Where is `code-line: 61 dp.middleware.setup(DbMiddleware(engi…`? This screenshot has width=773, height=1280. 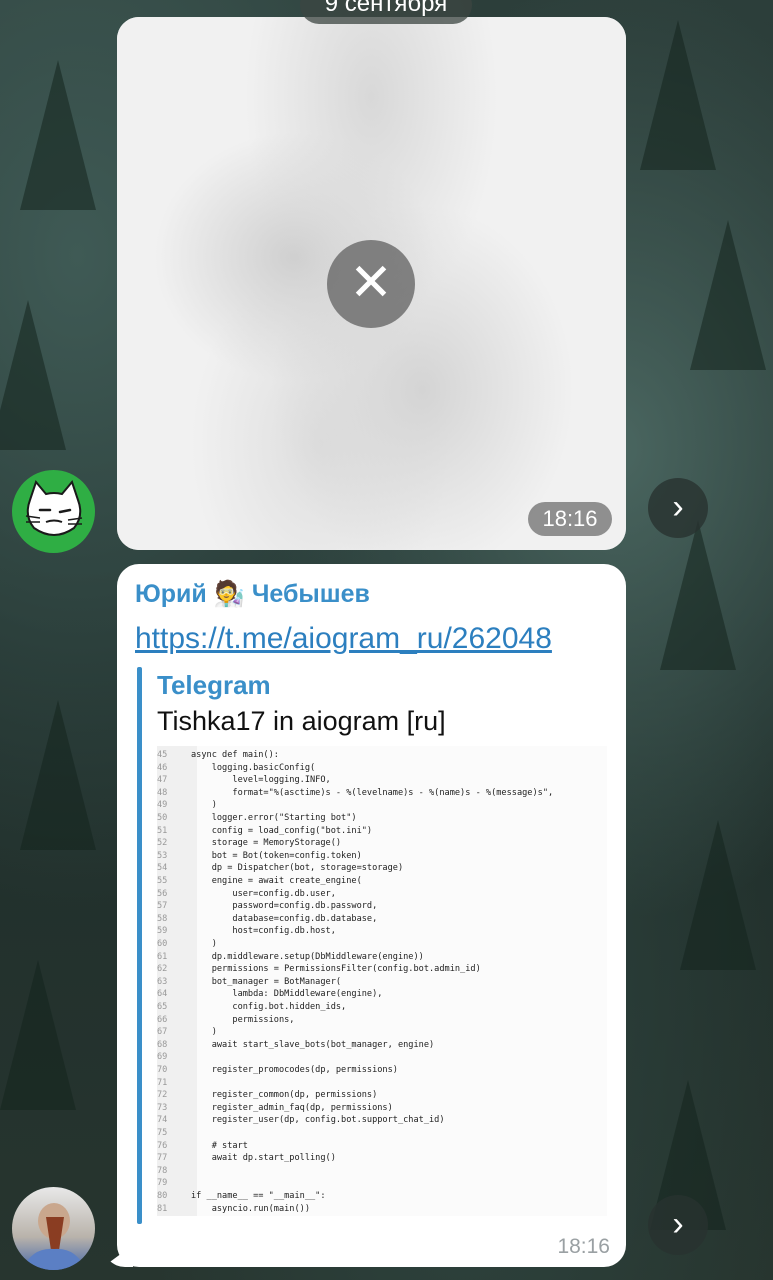 code-line: 61 dp.middleware.setup(DbMiddleware(engi… is located at coordinates (290, 956).